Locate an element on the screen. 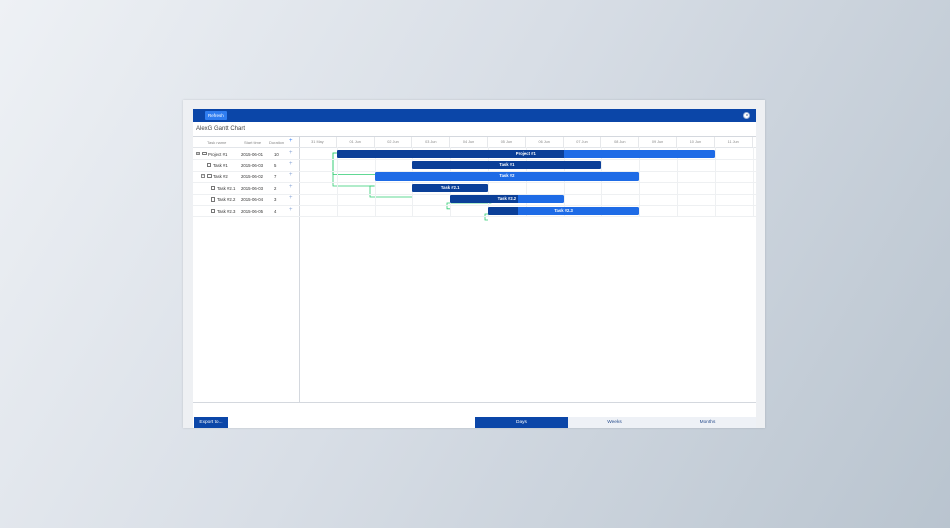 The image size is (950, 528). link-task2-task21 is located at coordinates (390, 191).